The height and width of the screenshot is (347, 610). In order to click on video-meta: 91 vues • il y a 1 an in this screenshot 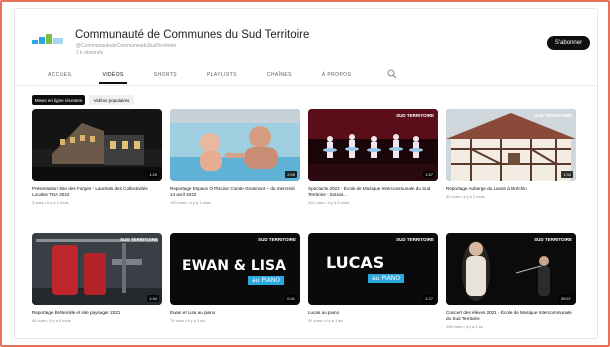, I will do `click(325, 320)`.